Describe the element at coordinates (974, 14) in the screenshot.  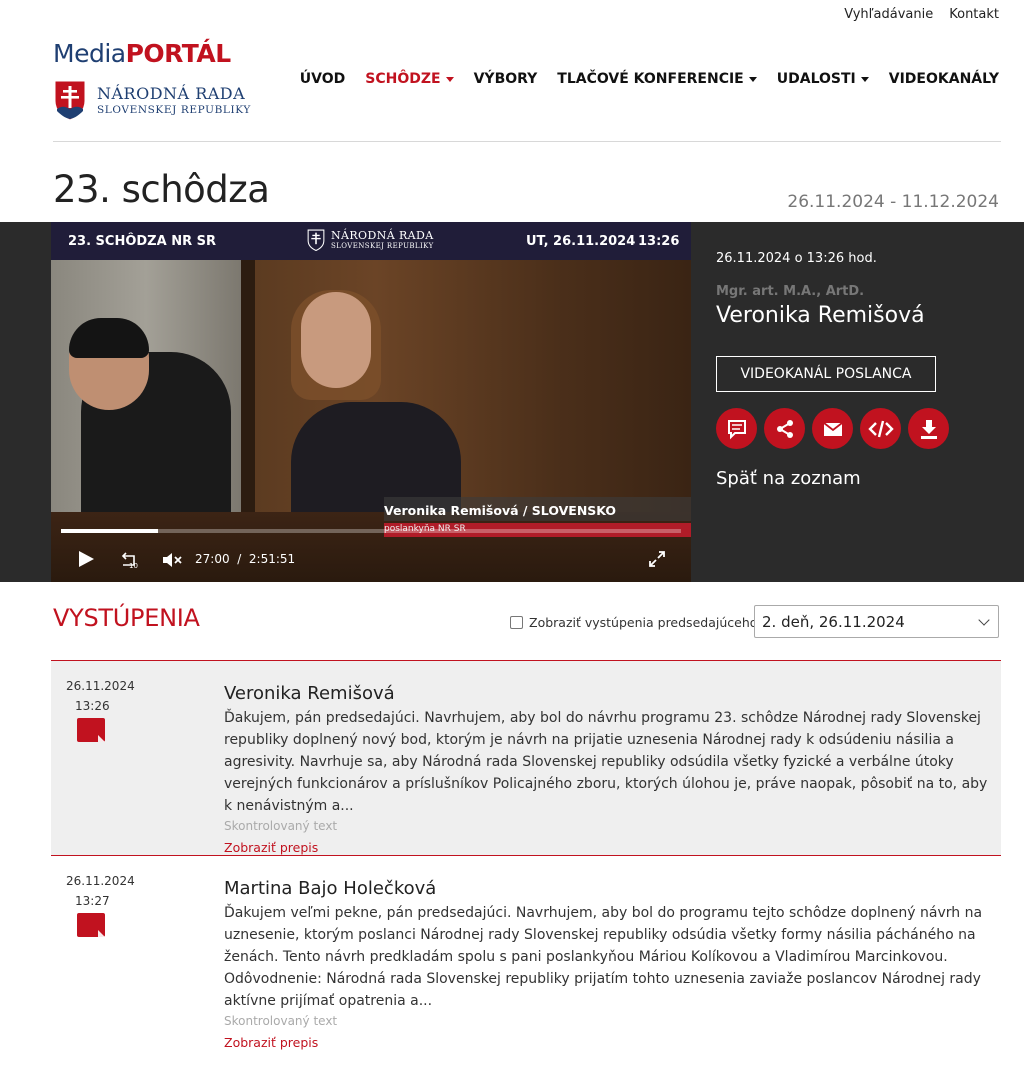
I see `contact-link: Kontakt` at that location.